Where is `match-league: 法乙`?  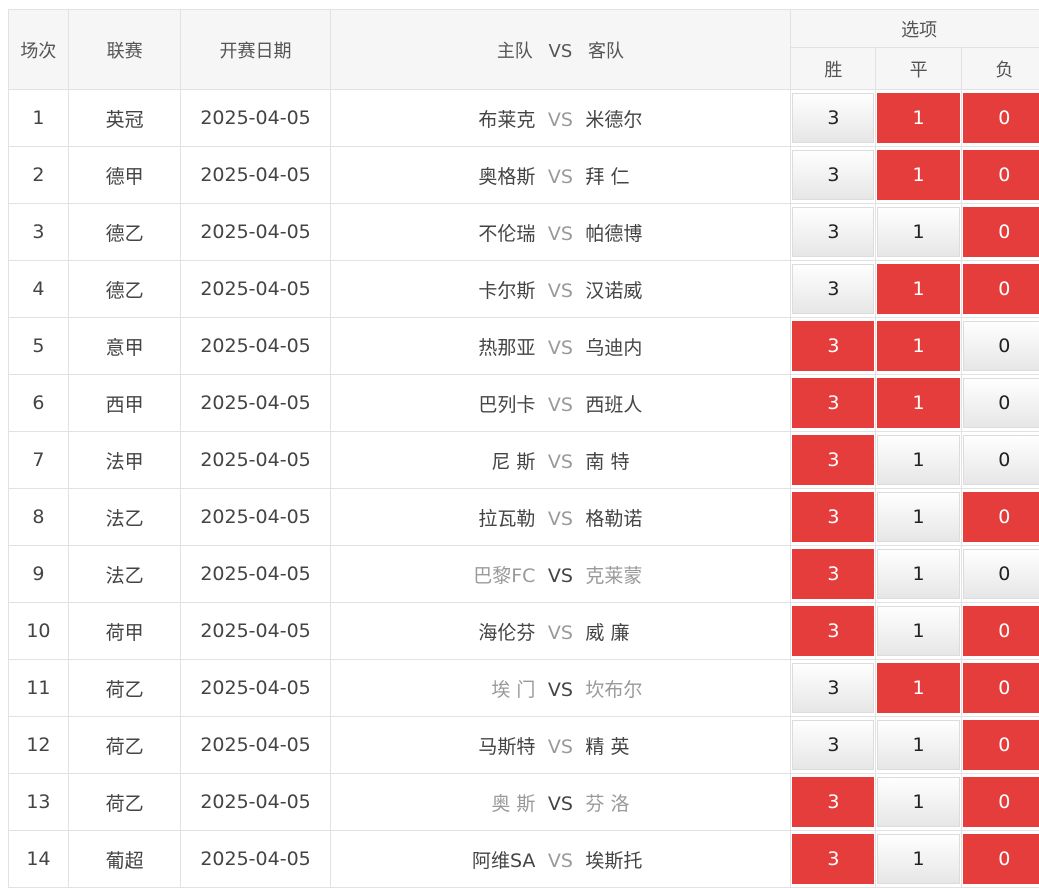
match-league: 法乙 is located at coordinates (124, 517).